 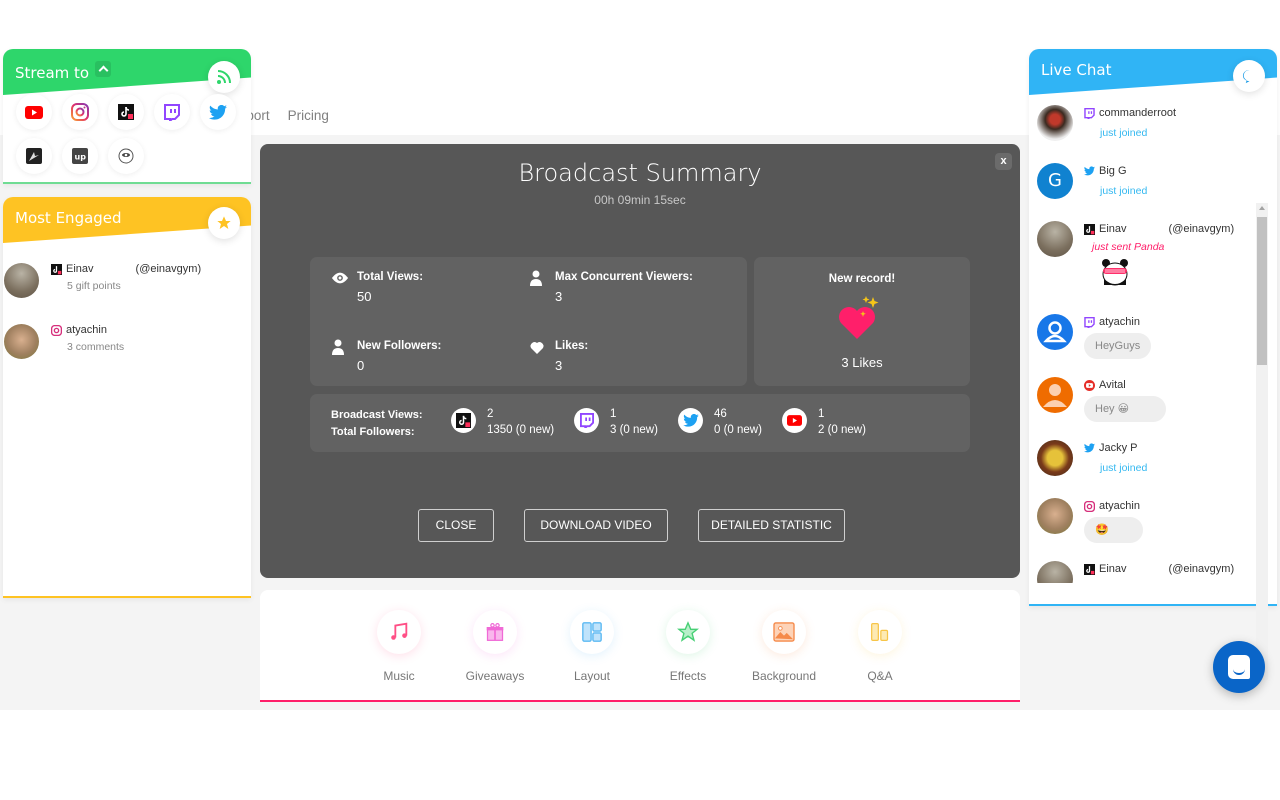 I want to click on svg-text: up, so click(x=81, y=157).